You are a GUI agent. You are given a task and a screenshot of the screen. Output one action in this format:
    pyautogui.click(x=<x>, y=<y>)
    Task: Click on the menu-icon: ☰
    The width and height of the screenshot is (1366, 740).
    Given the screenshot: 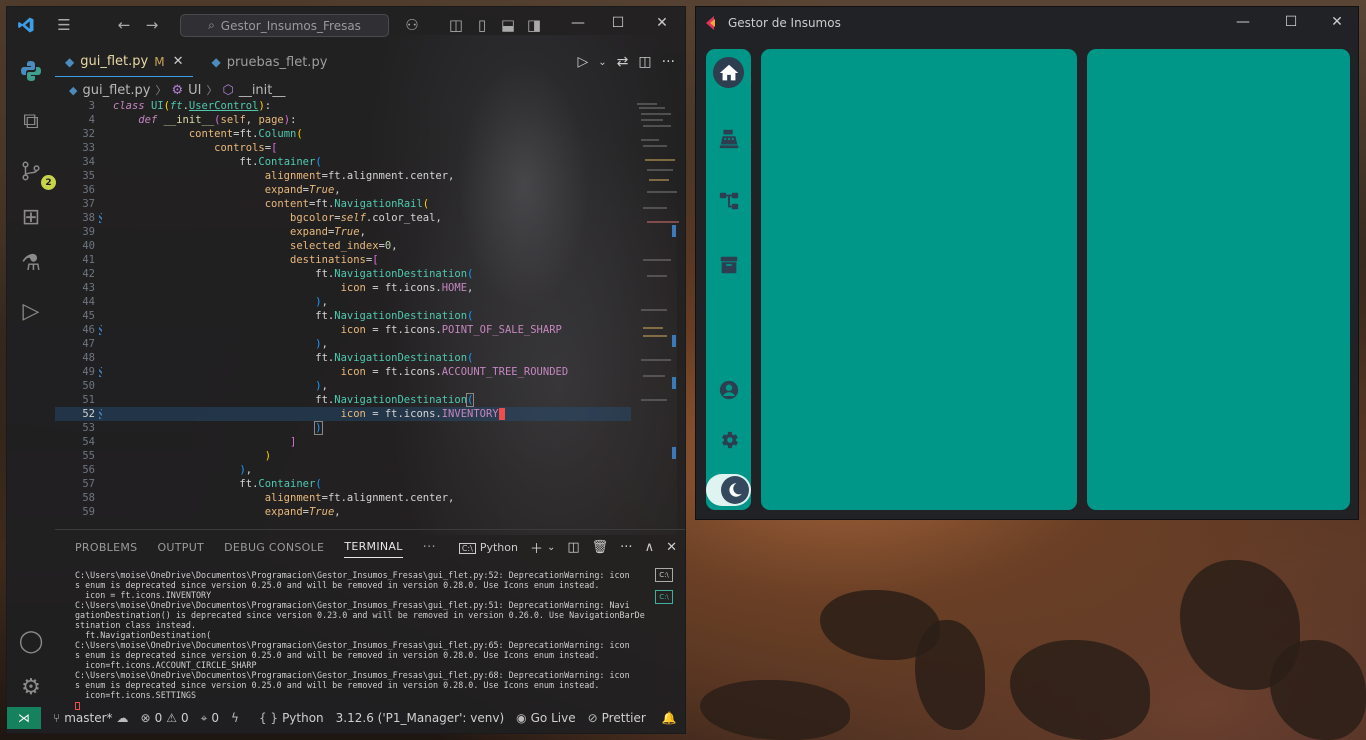 What is the action you would take?
    pyautogui.click(x=64, y=25)
    